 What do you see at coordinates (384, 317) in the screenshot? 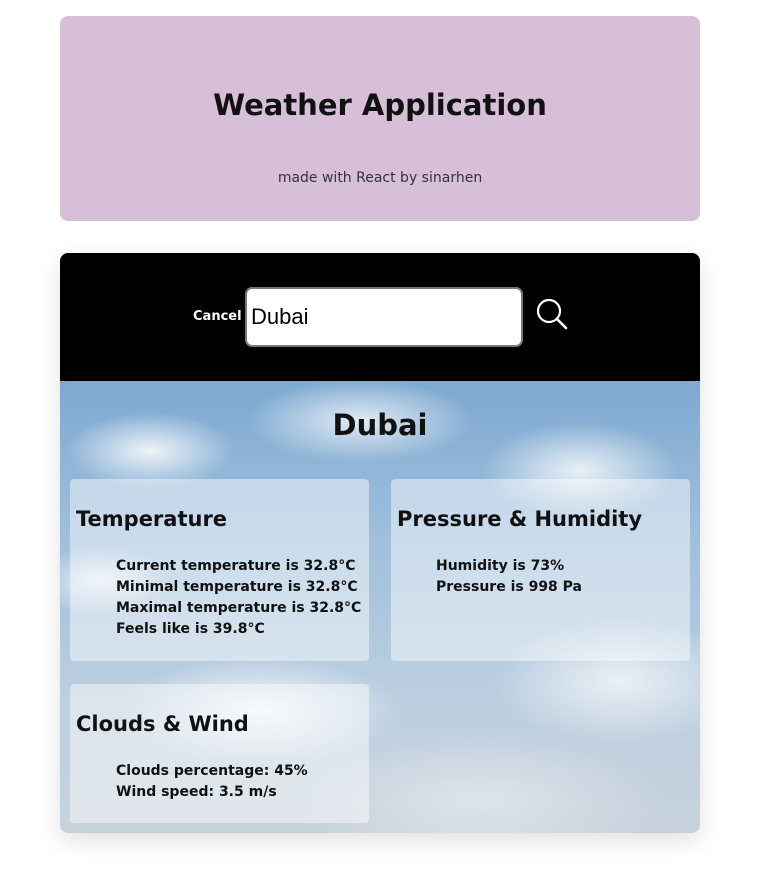
I see `search-input` at bounding box center [384, 317].